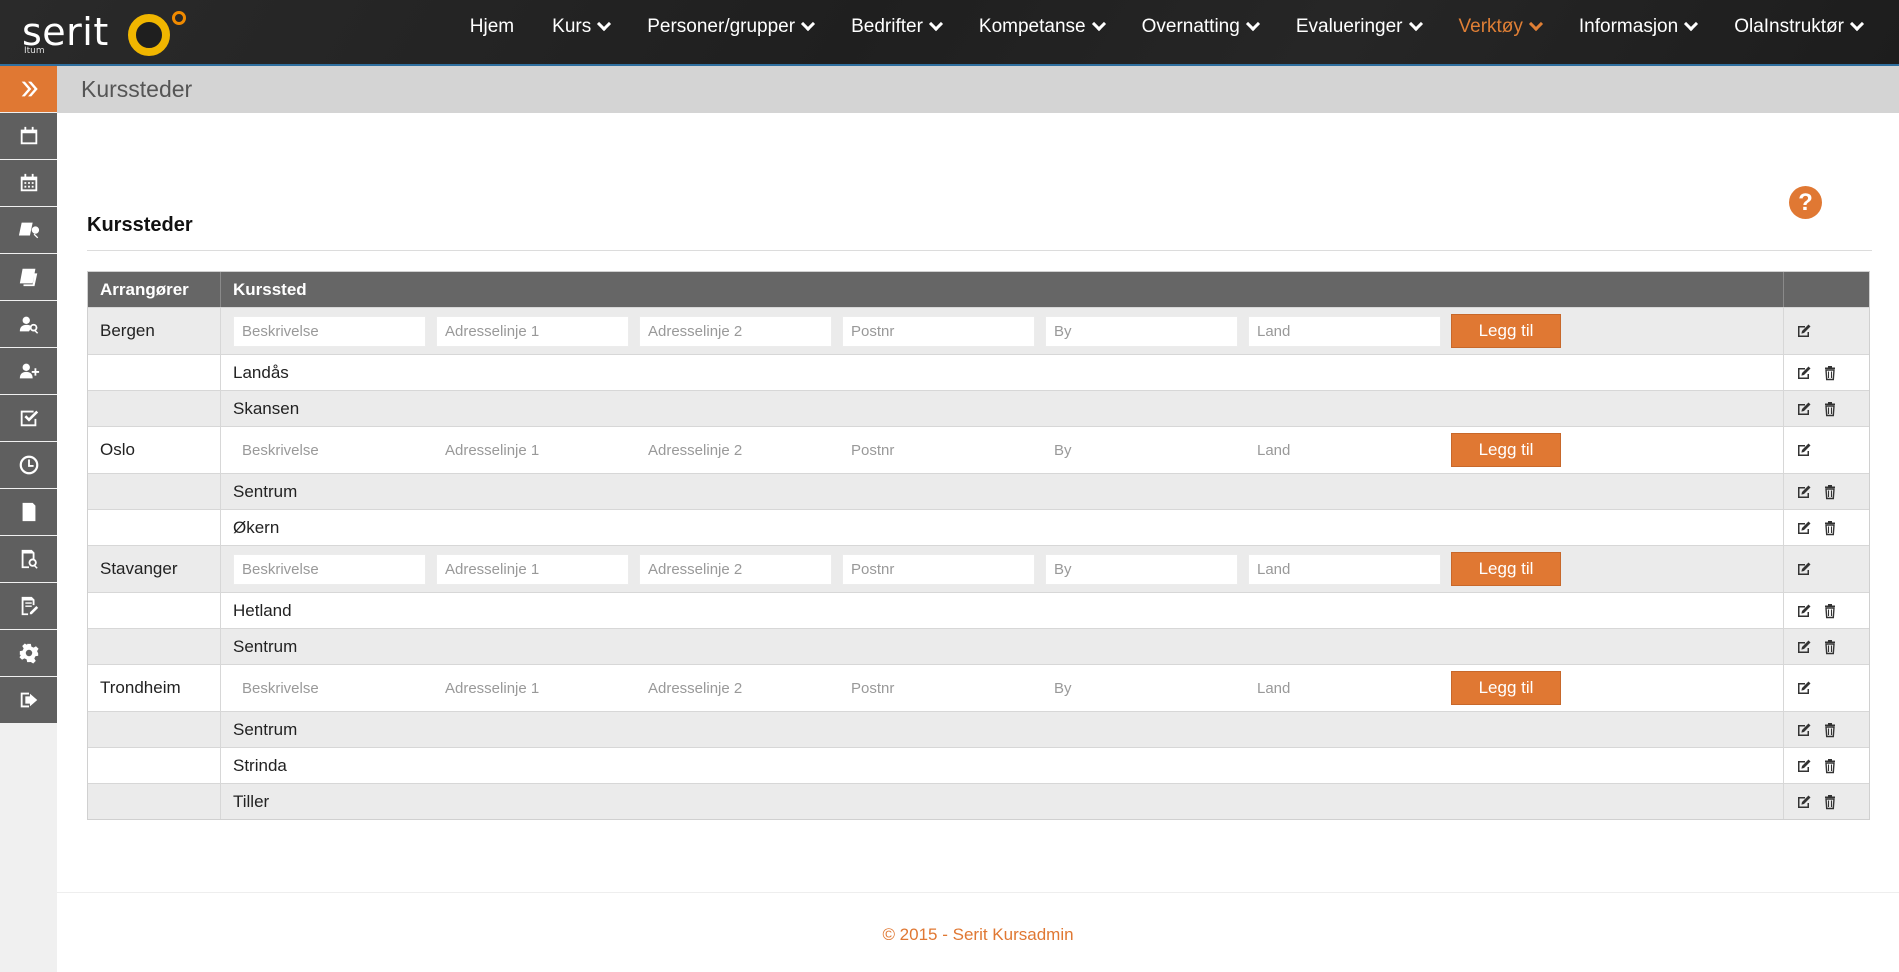 Image resolution: width=1899 pixels, height=972 pixels. I want to click on sidebar-button-calendar, so click(28, 136).